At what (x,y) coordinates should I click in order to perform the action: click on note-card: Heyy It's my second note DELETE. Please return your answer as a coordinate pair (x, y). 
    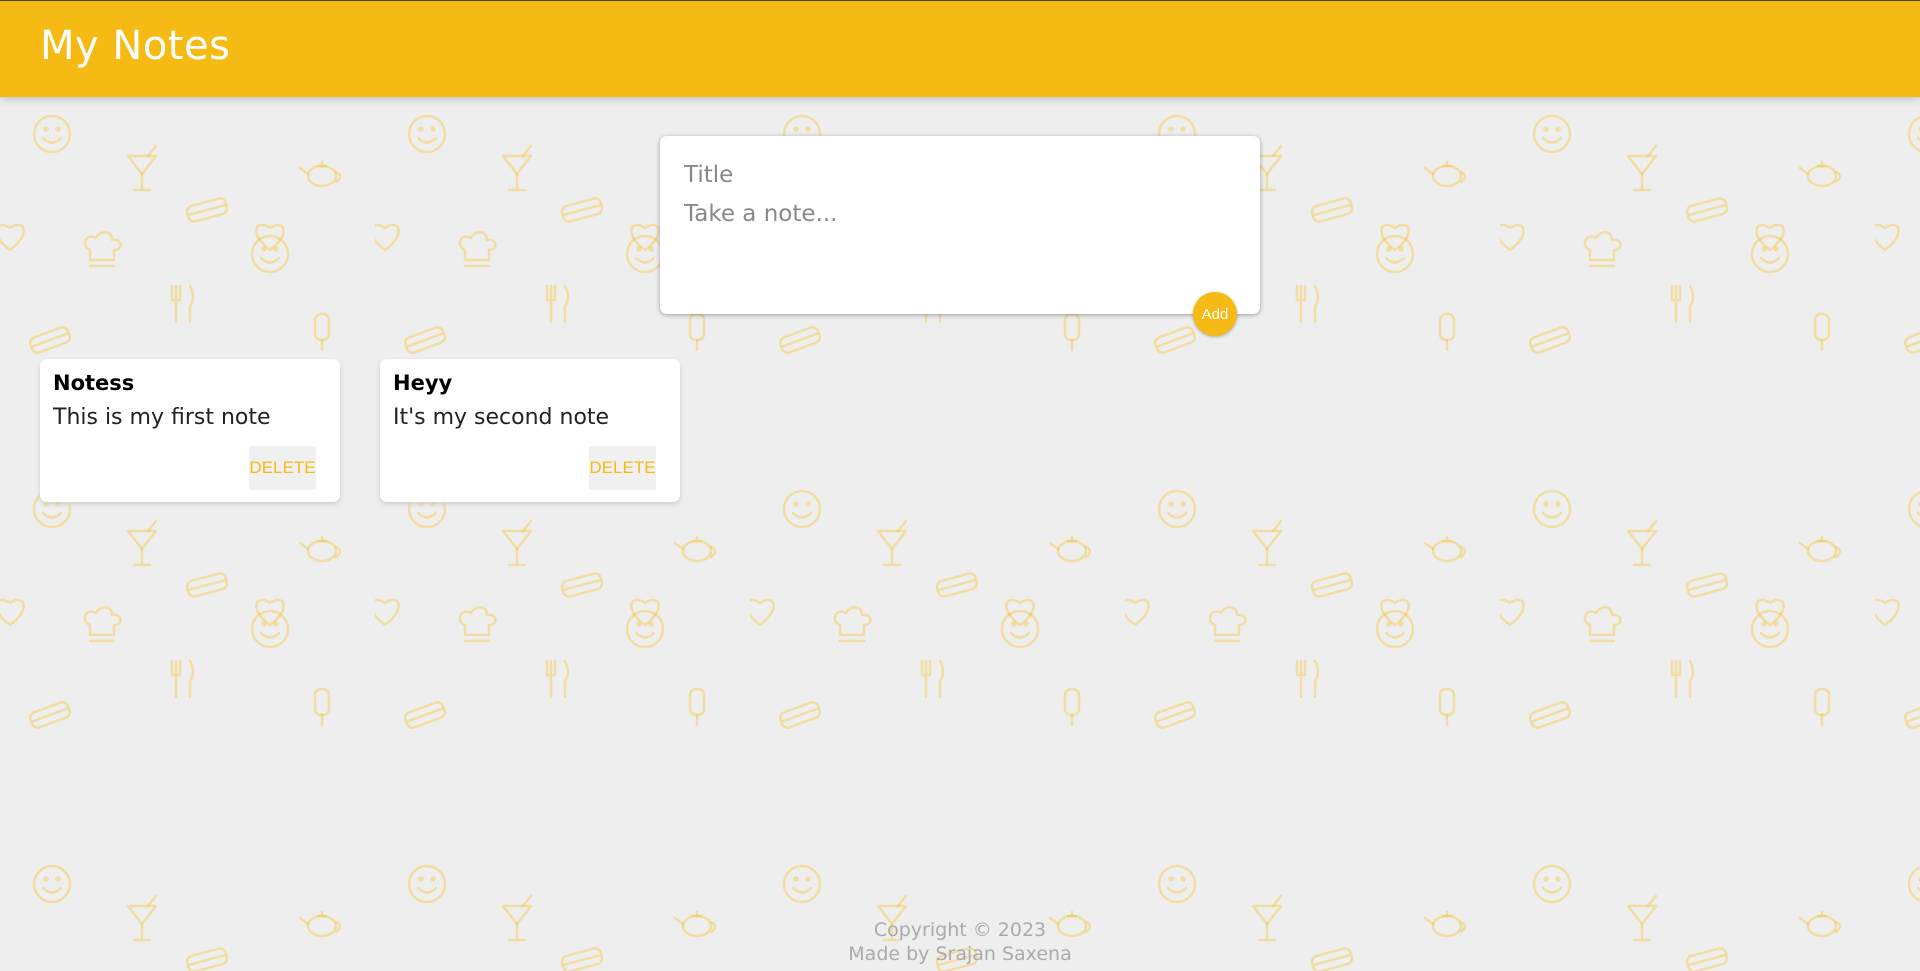
    Looking at the image, I should click on (530, 430).